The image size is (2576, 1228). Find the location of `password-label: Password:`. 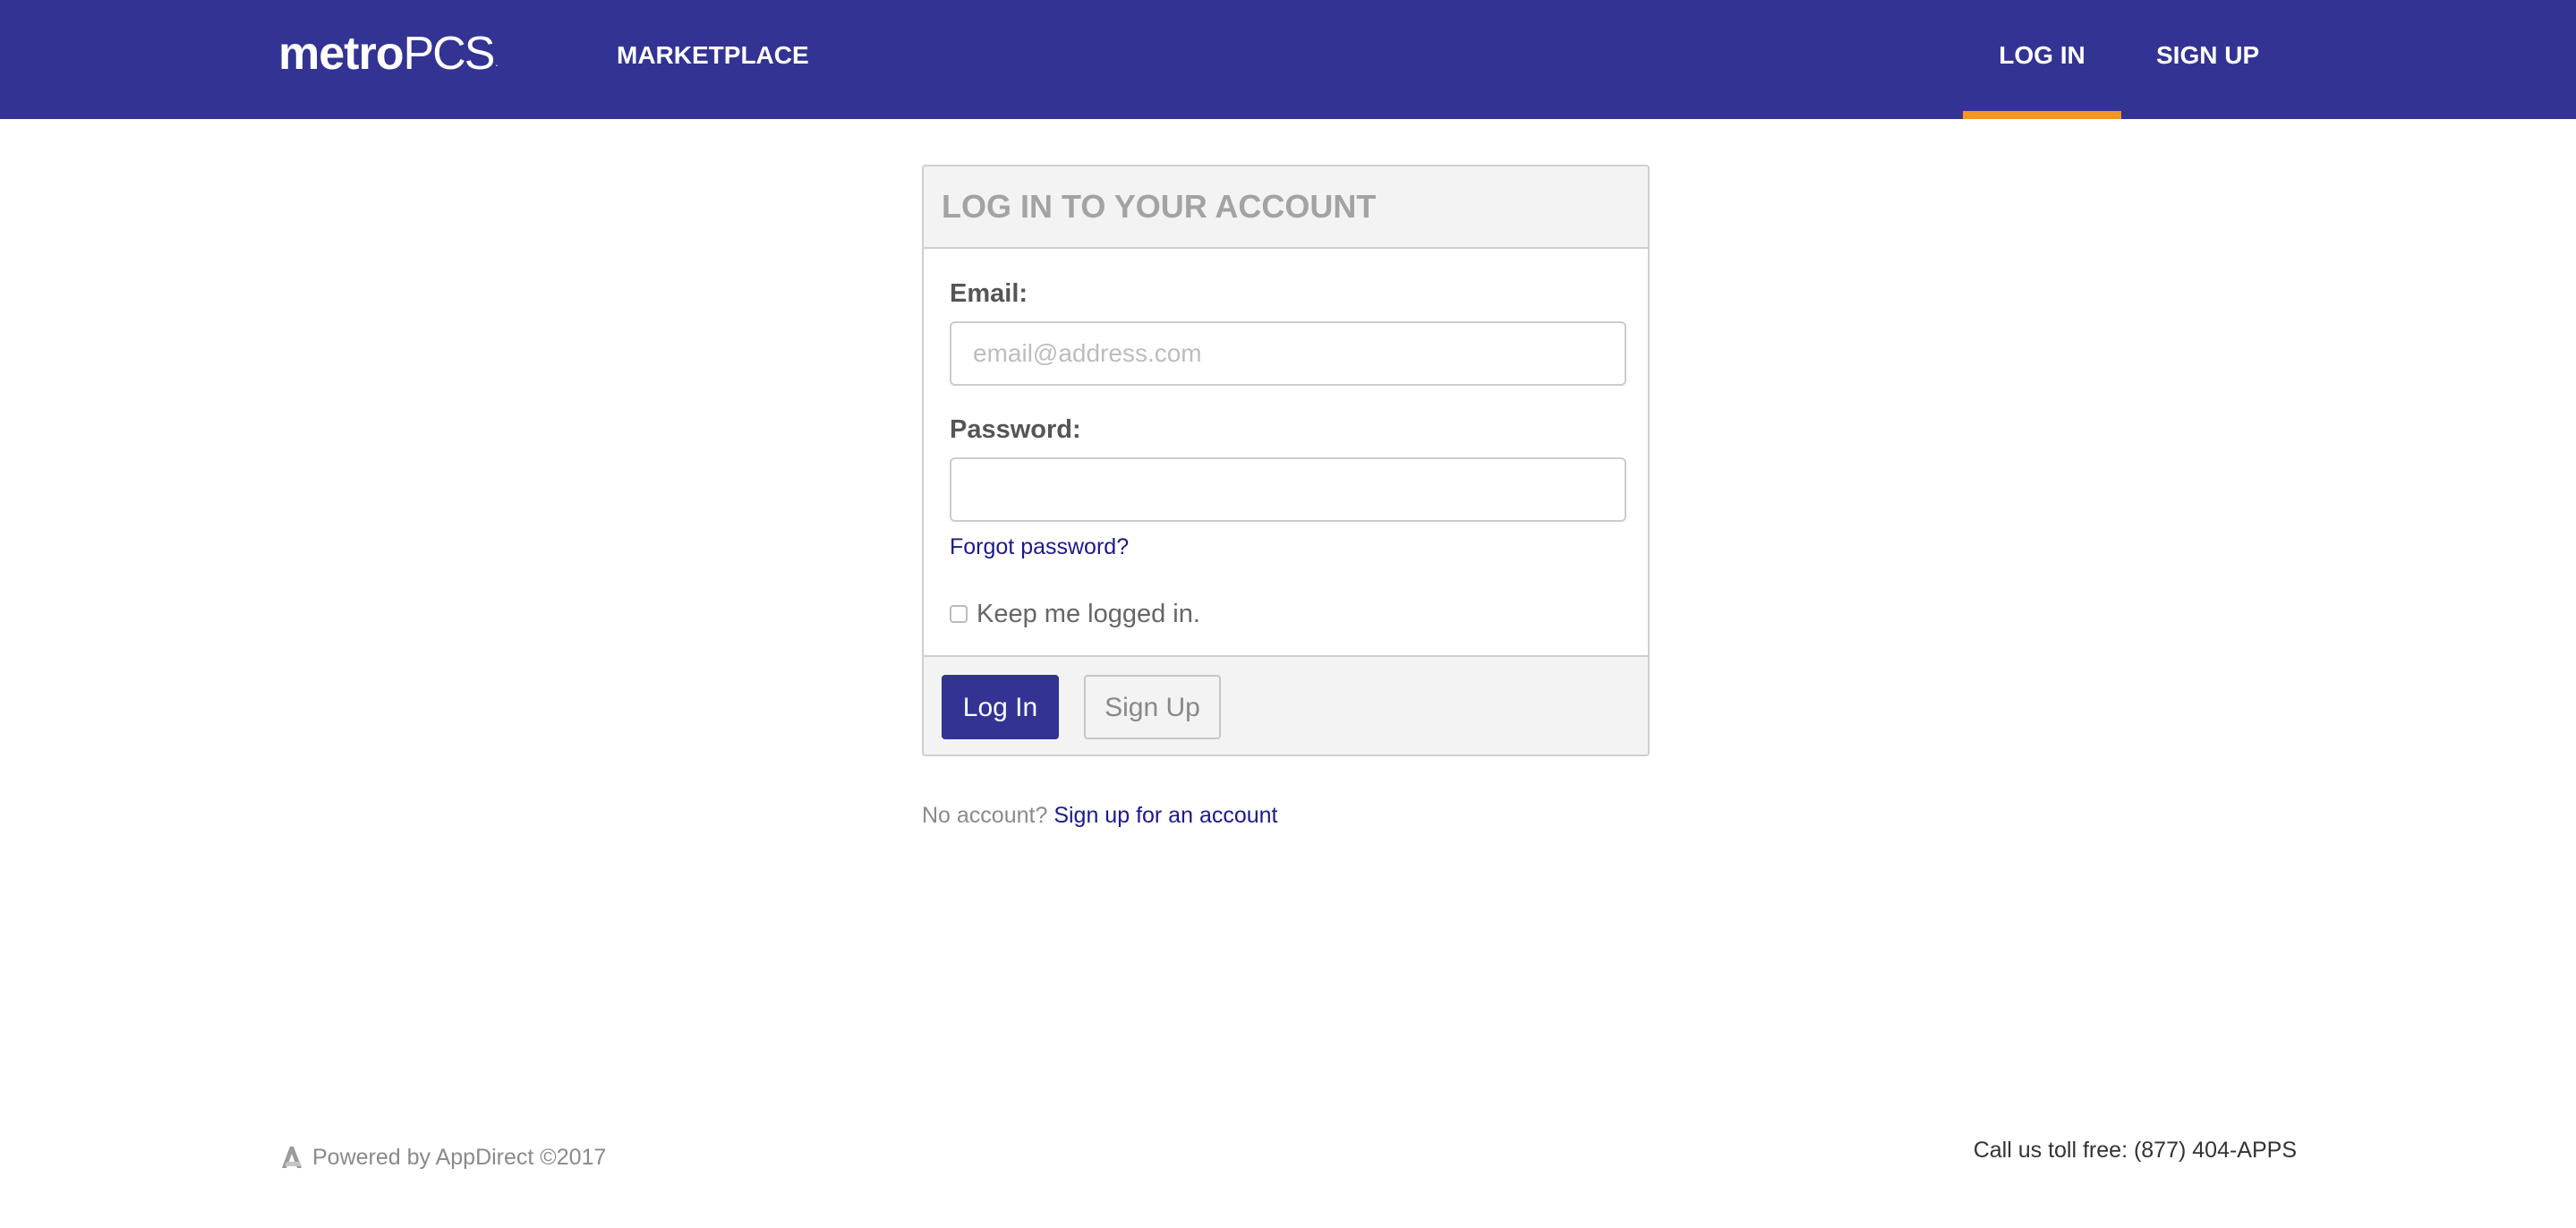

password-label: Password: is located at coordinates (1015, 429).